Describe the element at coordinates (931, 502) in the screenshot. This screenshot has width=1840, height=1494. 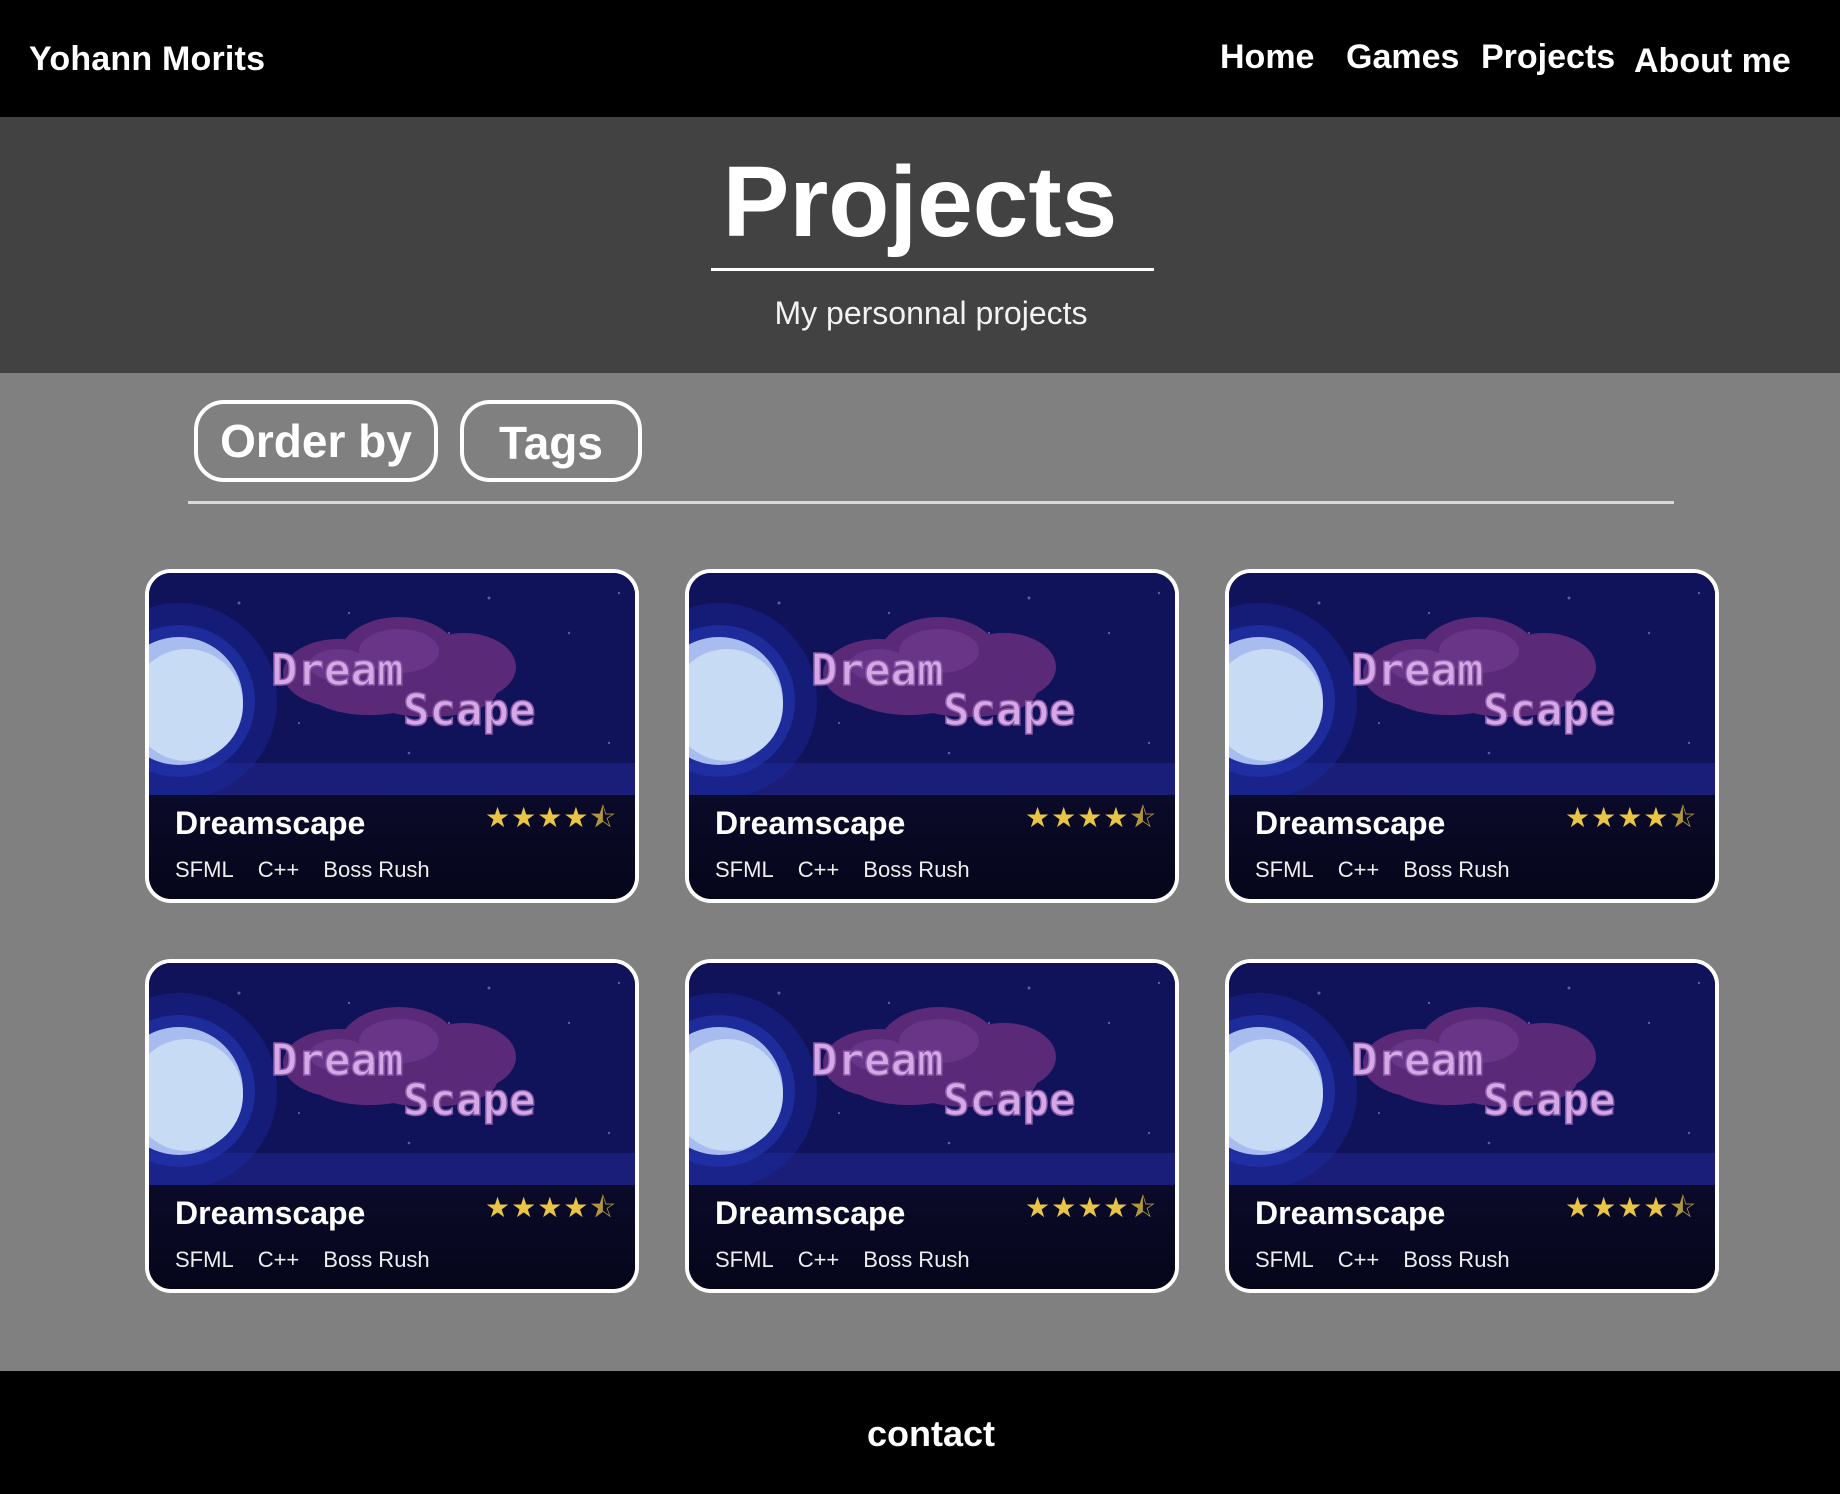
I see `filter-divider` at that location.